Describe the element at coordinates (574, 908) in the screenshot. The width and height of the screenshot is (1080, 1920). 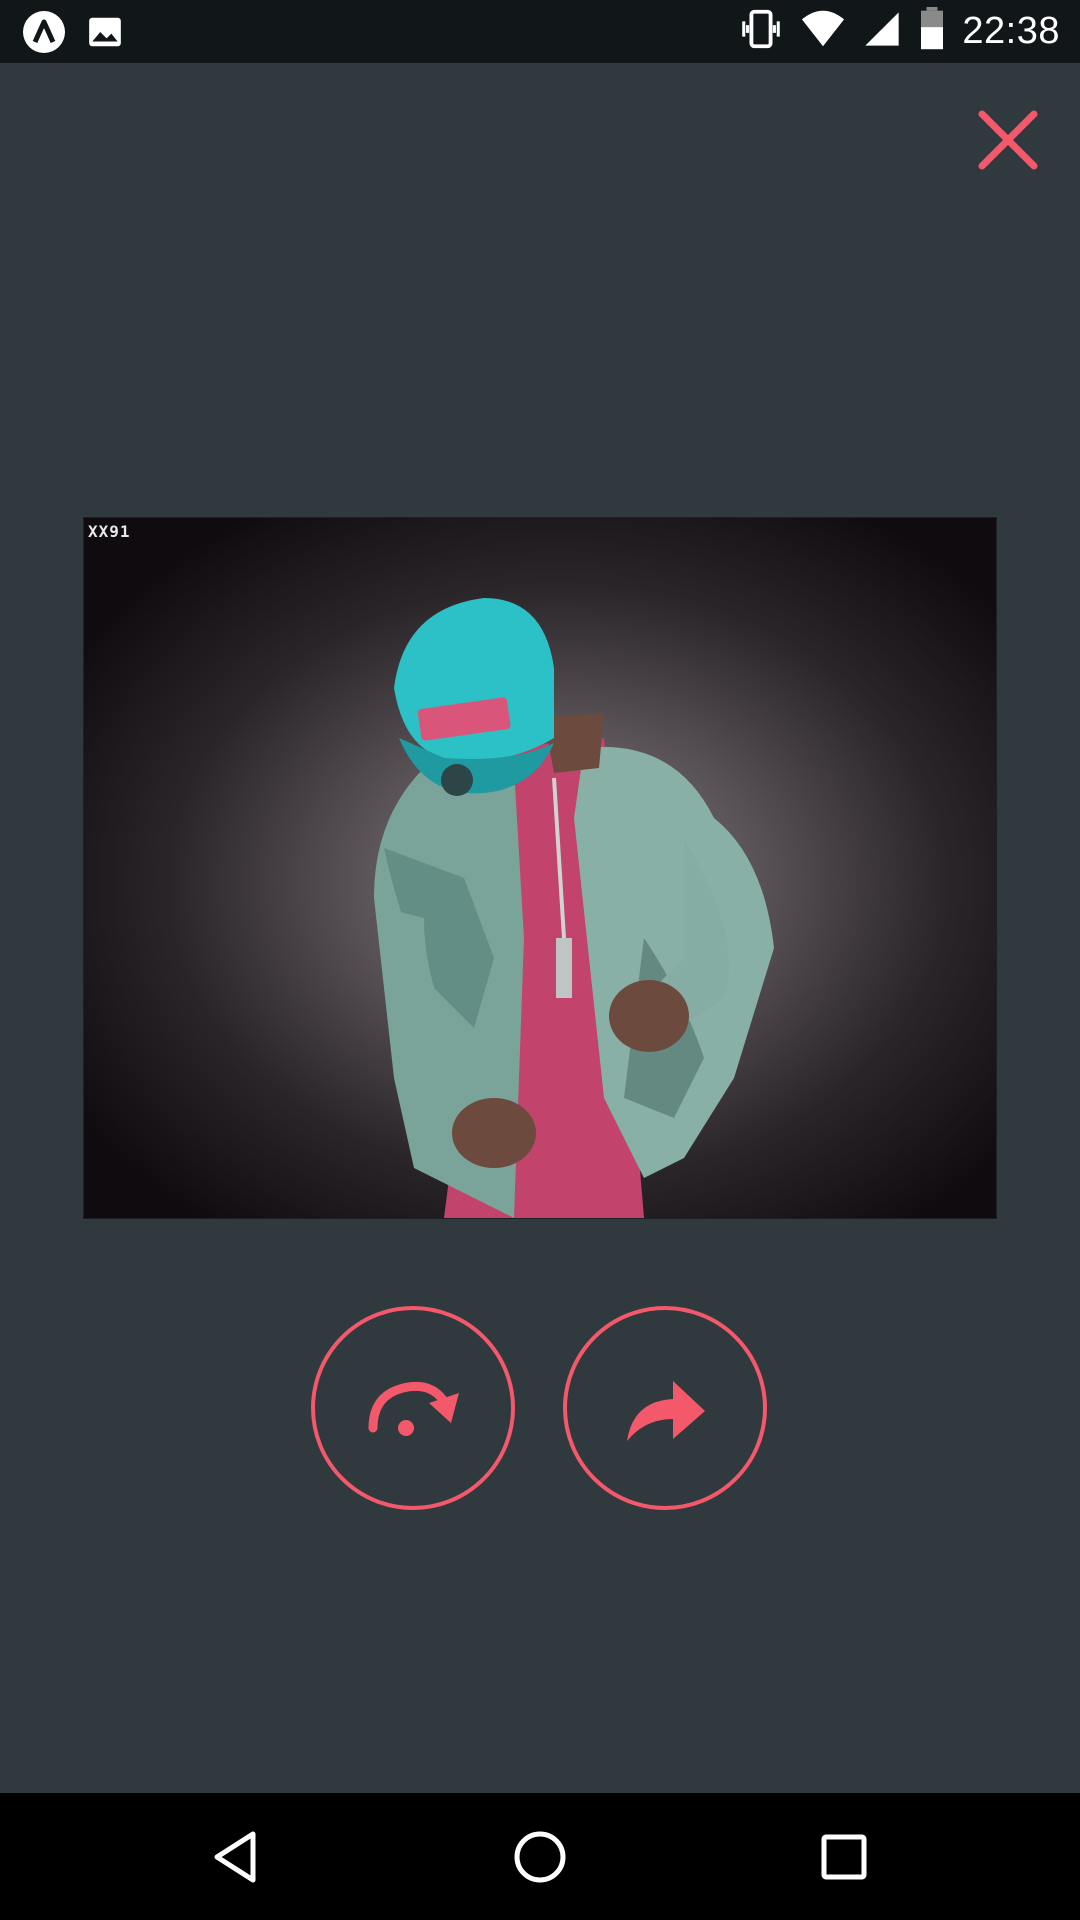
I see `person-illustration` at that location.